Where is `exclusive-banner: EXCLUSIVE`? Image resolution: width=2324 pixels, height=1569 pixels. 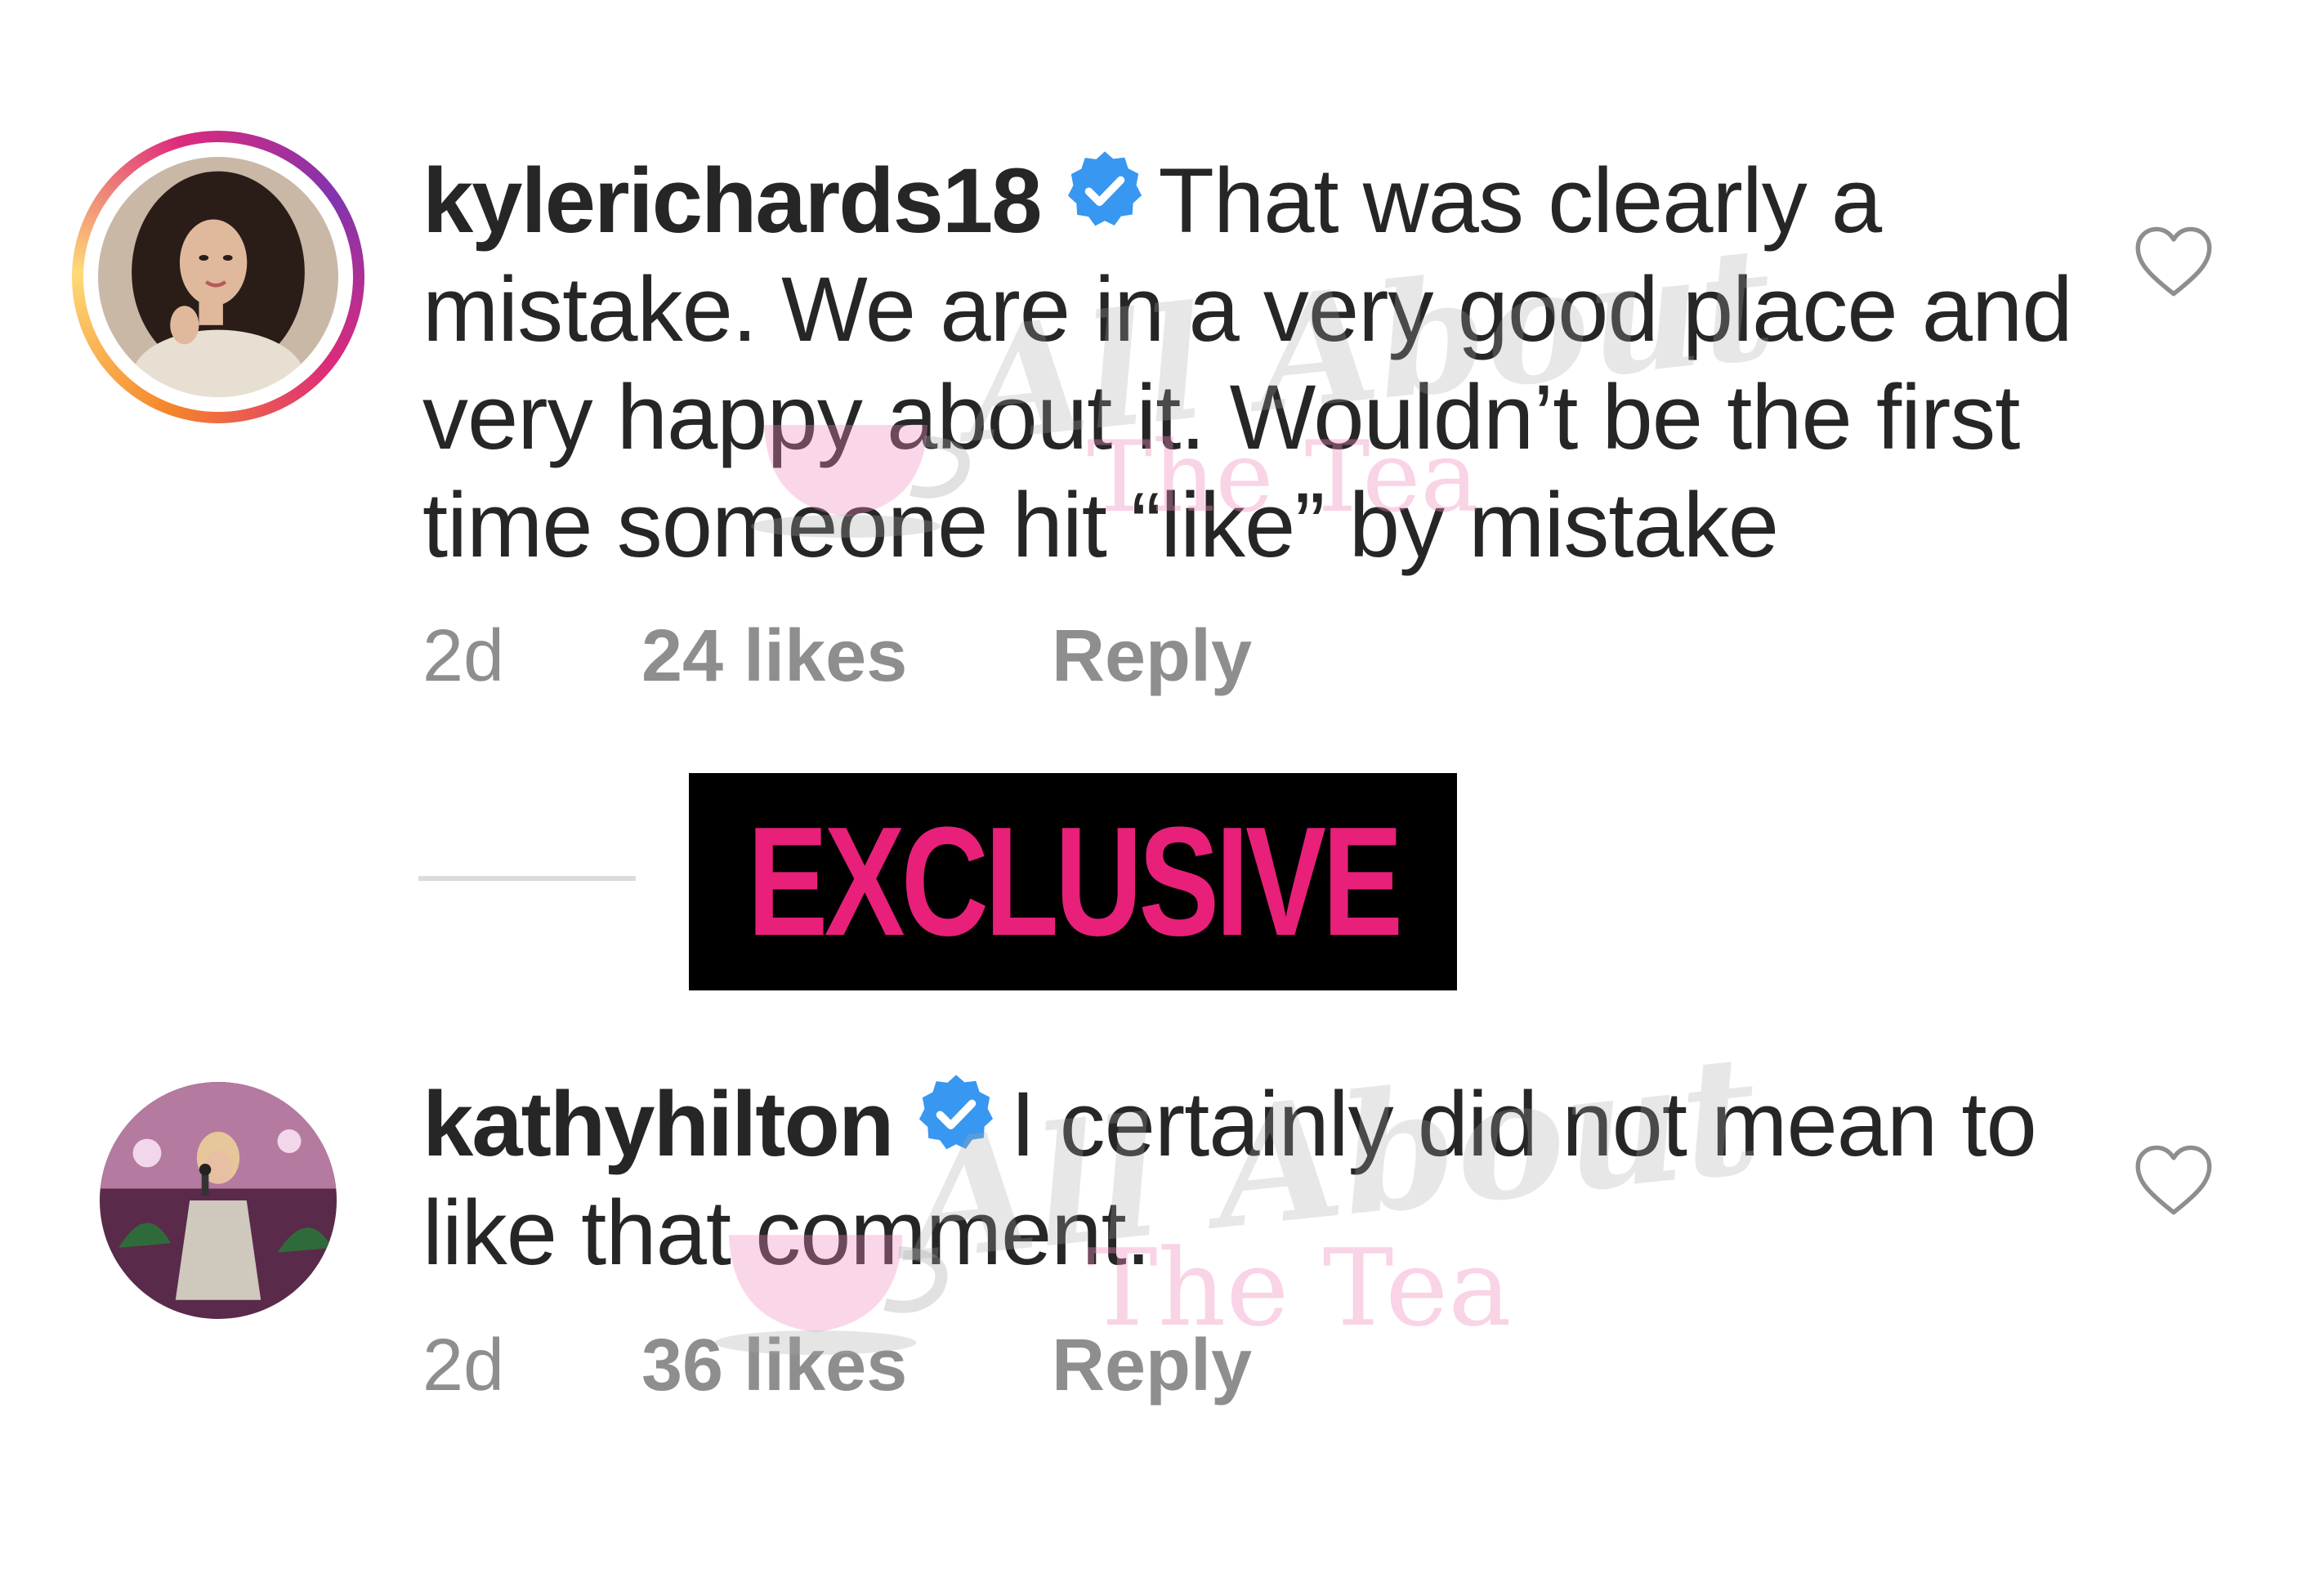 exclusive-banner: EXCLUSIVE is located at coordinates (1073, 881).